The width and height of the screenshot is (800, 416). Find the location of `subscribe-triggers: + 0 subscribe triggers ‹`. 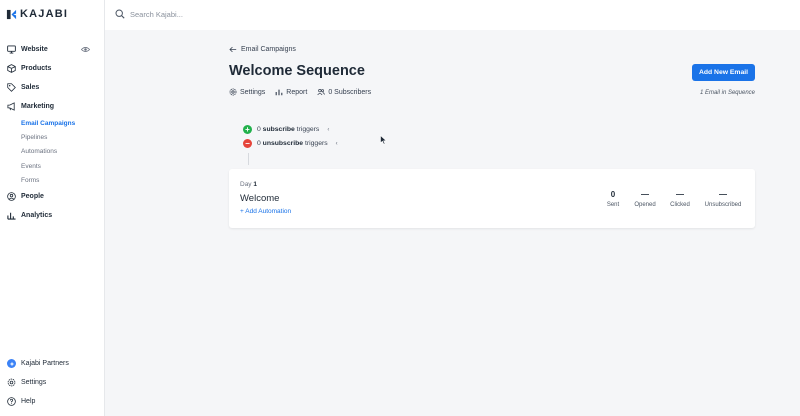

subscribe-triggers: + 0 subscribe triggers ‹ is located at coordinates (286, 129).